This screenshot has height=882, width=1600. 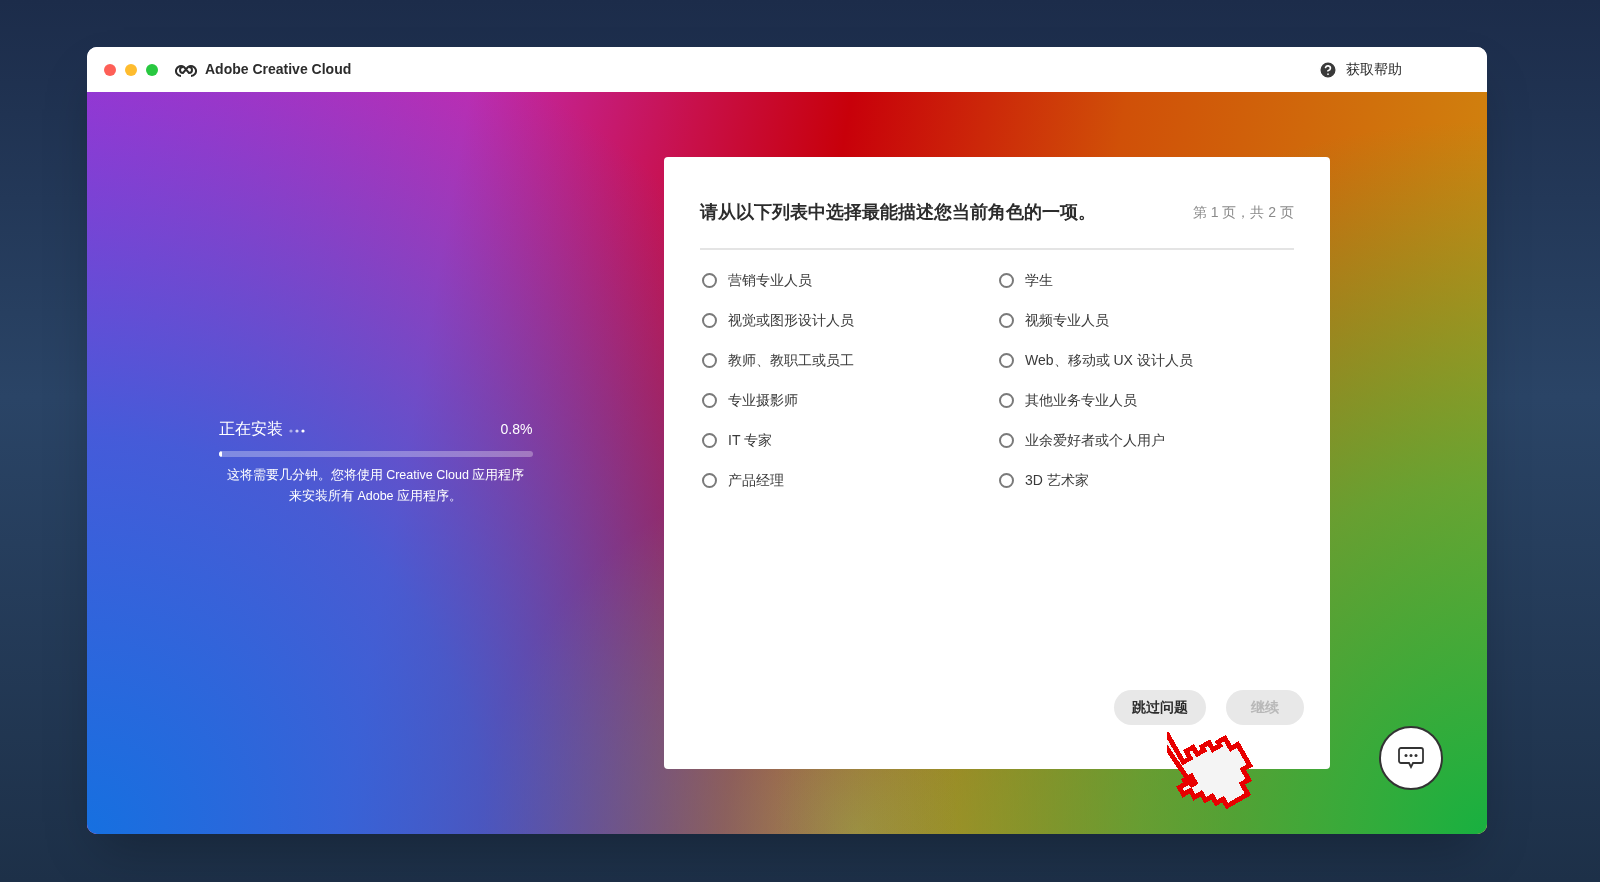 What do you see at coordinates (152, 69) in the screenshot?
I see `zoom-window-button` at bounding box center [152, 69].